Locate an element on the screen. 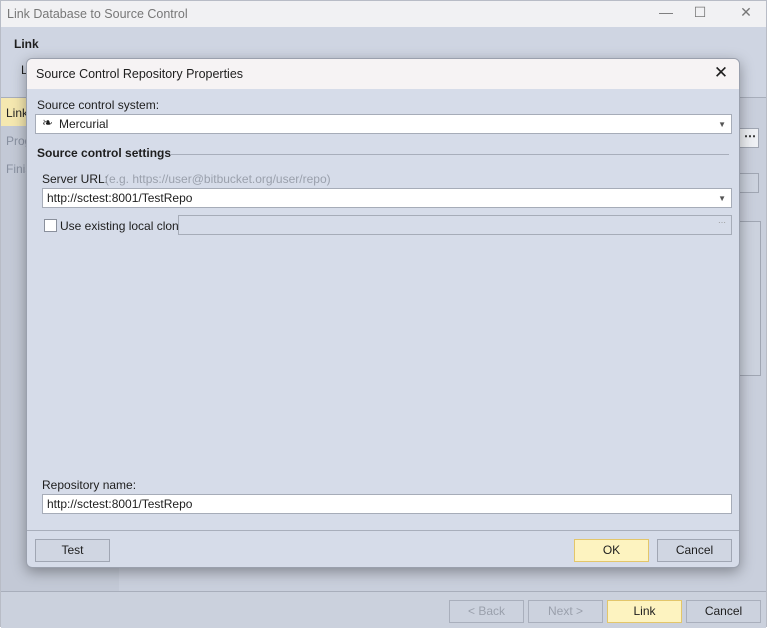 The width and height of the screenshot is (767, 628). repo-name-value: http://sctest:8001/TestRepo is located at coordinates (120, 504).